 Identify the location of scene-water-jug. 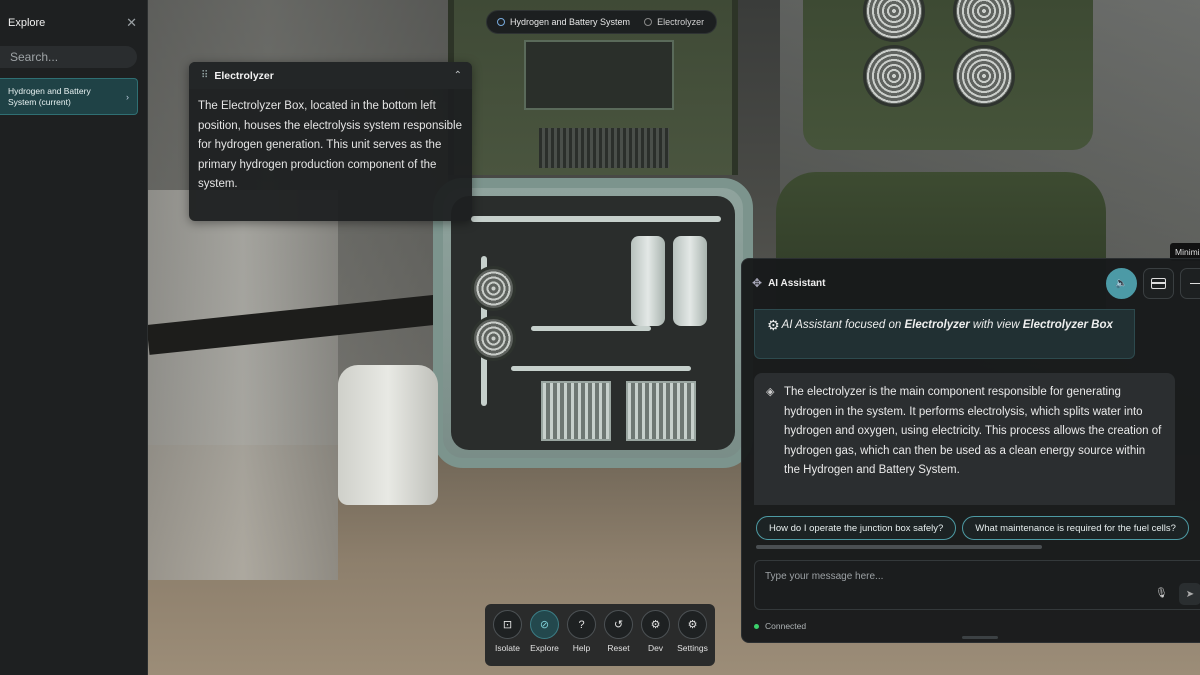
(388, 435).